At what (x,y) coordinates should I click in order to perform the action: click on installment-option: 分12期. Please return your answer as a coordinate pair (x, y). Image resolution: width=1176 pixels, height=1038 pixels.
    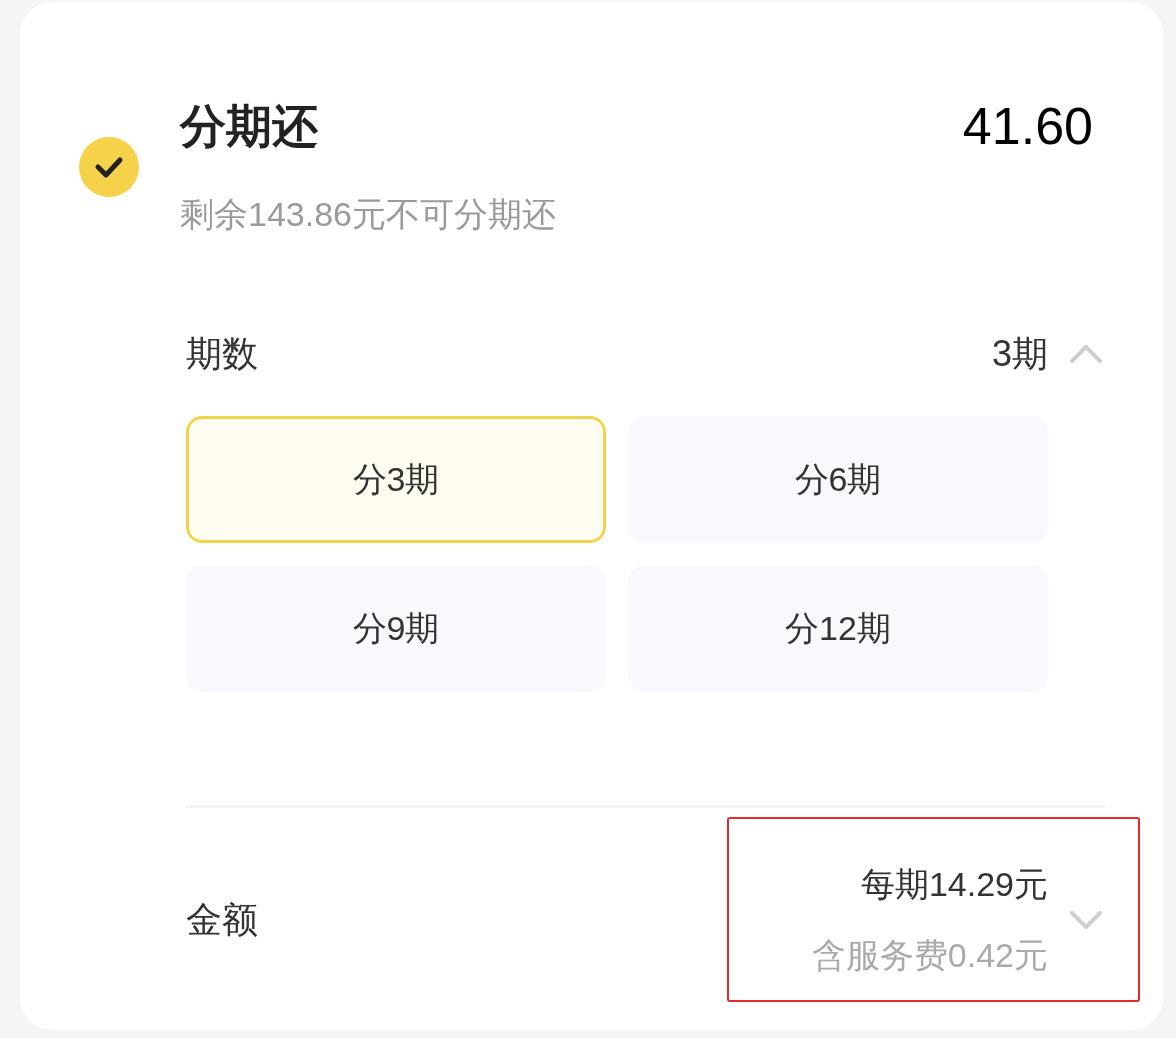
    Looking at the image, I should click on (838, 628).